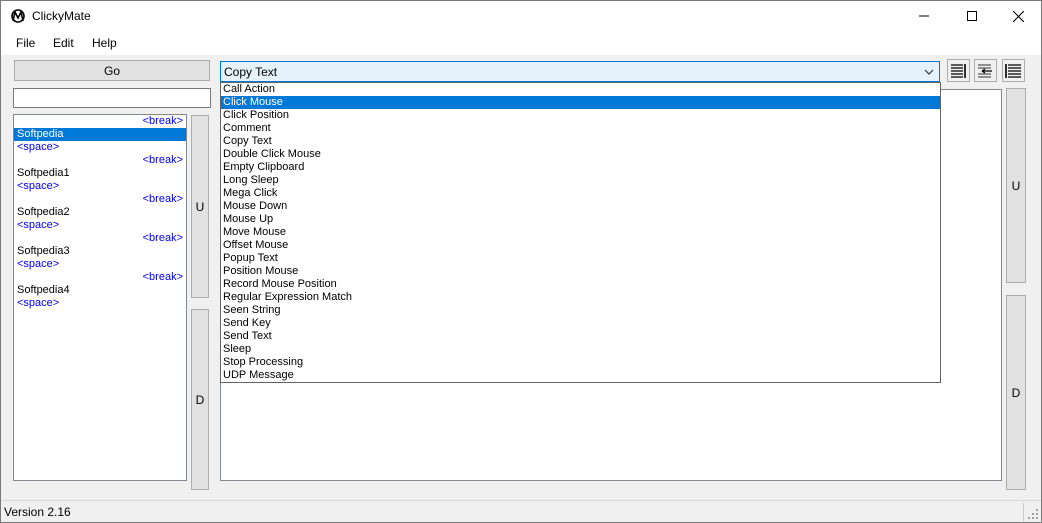  Describe the element at coordinates (112, 70) in the screenshot. I see `go-button: Go` at that location.